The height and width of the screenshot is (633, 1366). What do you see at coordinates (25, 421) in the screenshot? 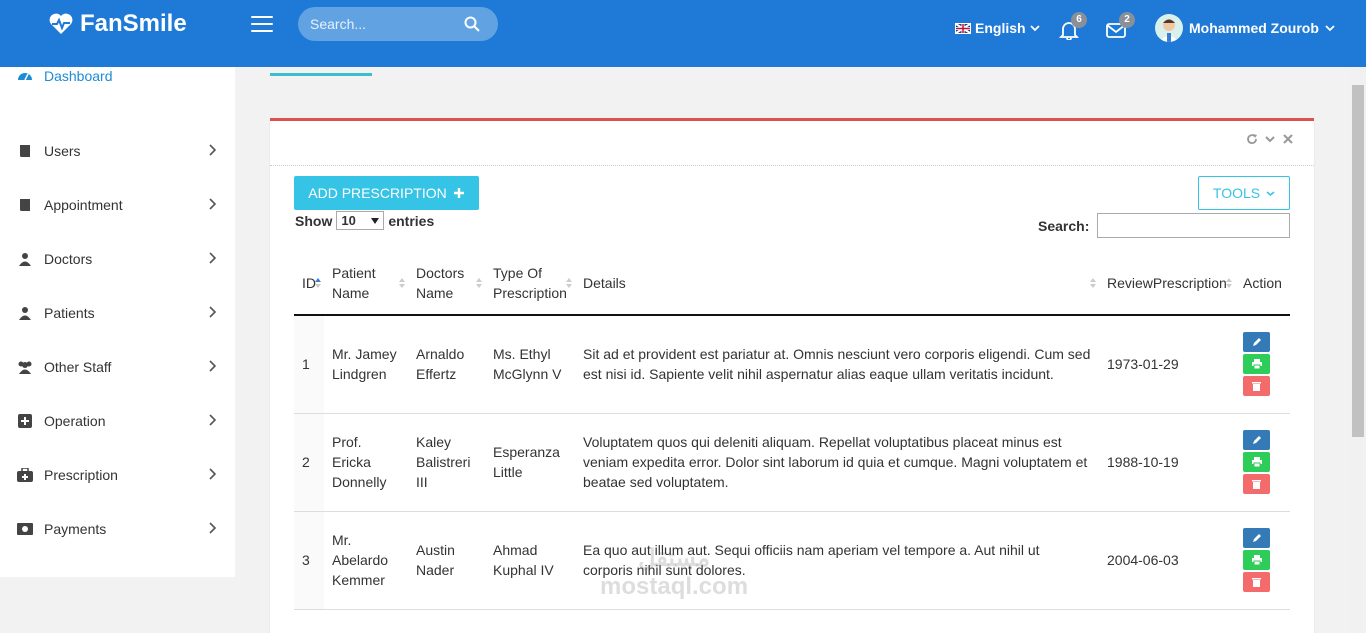
I see `plus-square-icon` at bounding box center [25, 421].